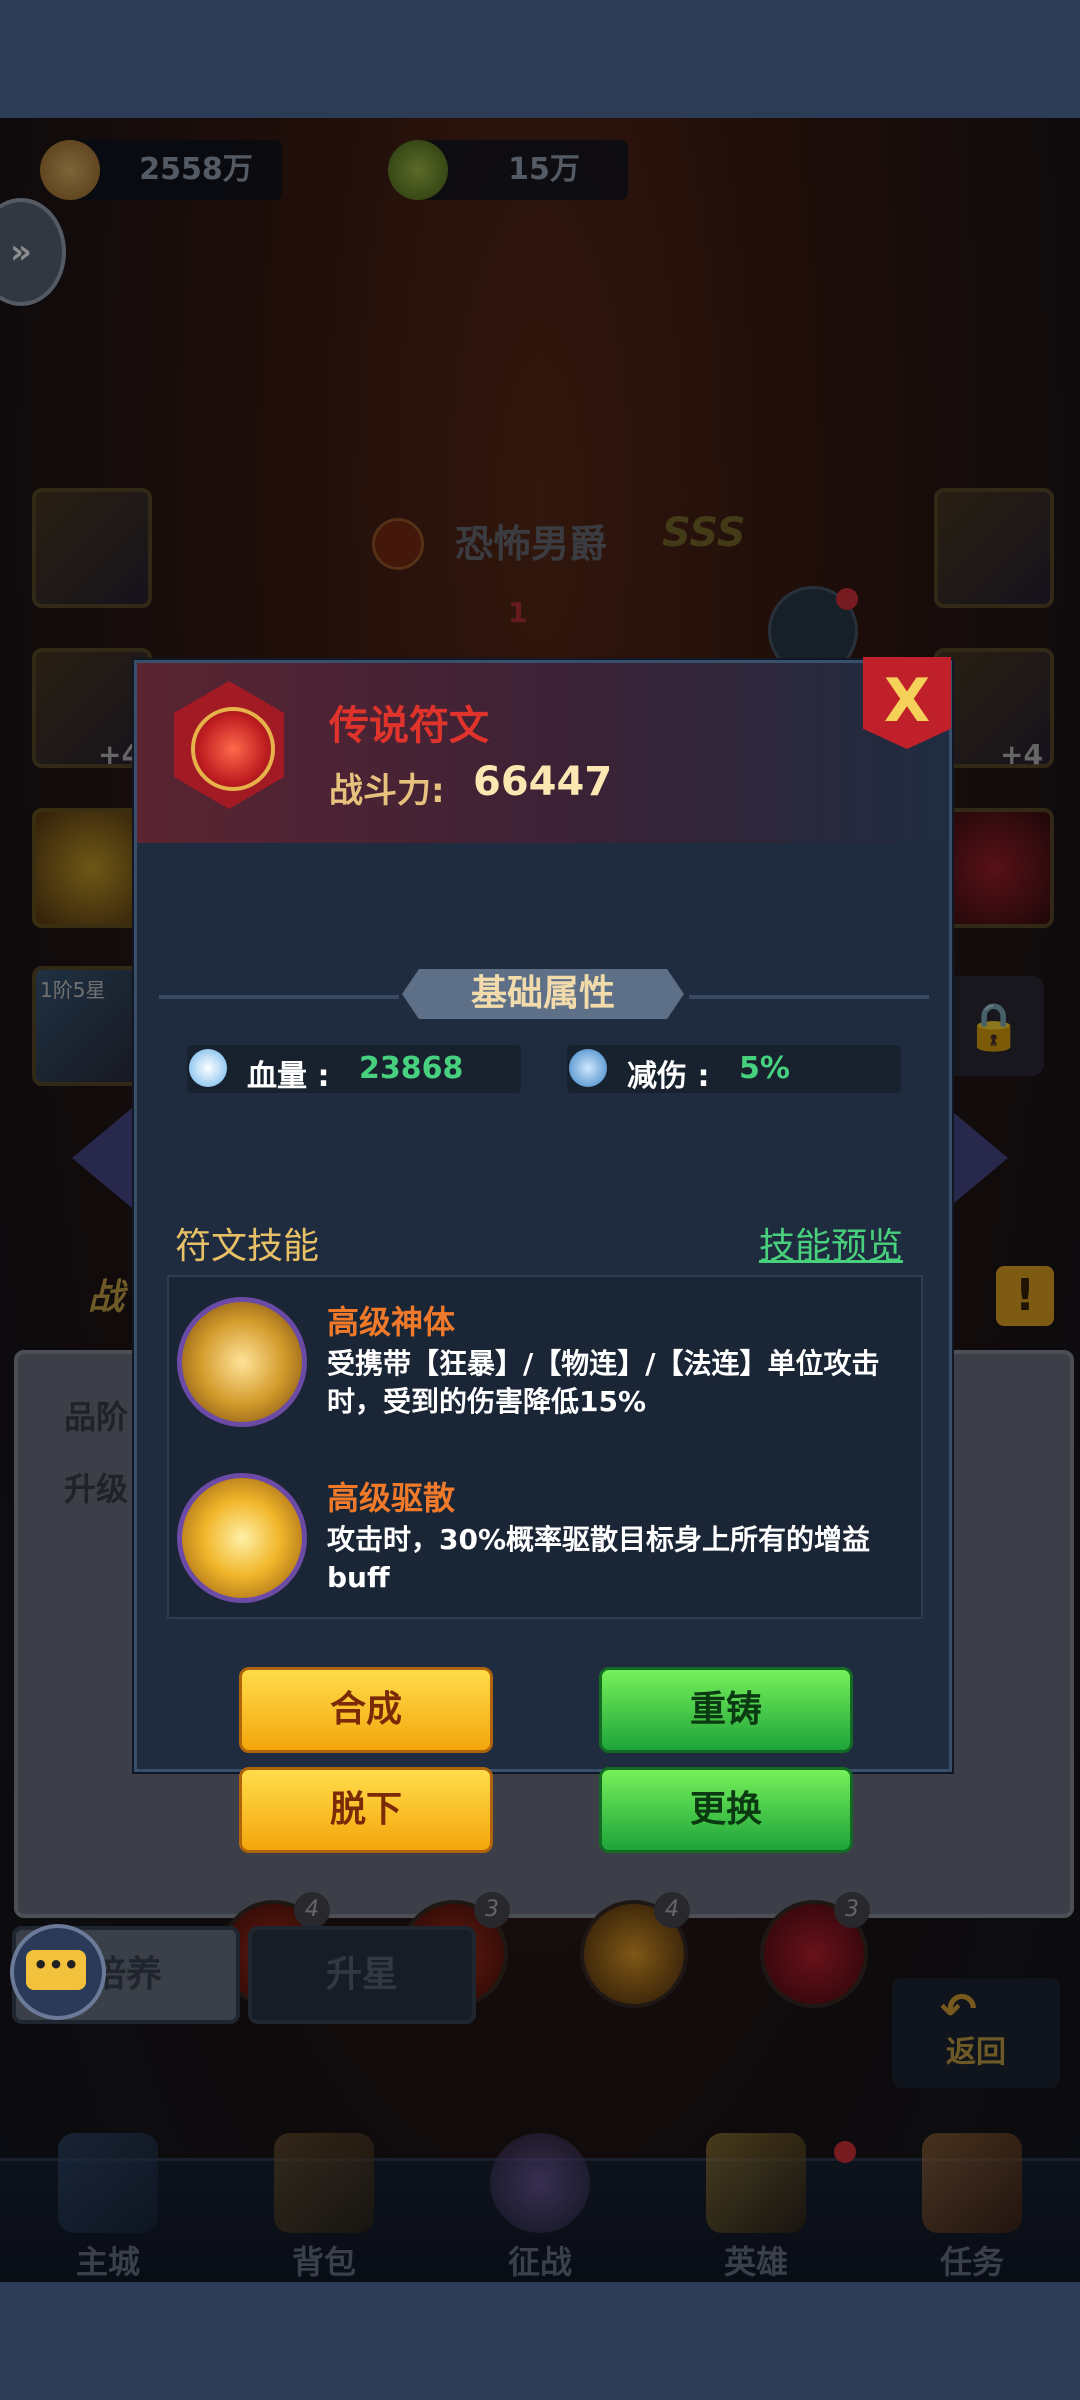 The height and width of the screenshot is (2400, 1080). I want to click on system-navigation-bar, so click(540, 2341).